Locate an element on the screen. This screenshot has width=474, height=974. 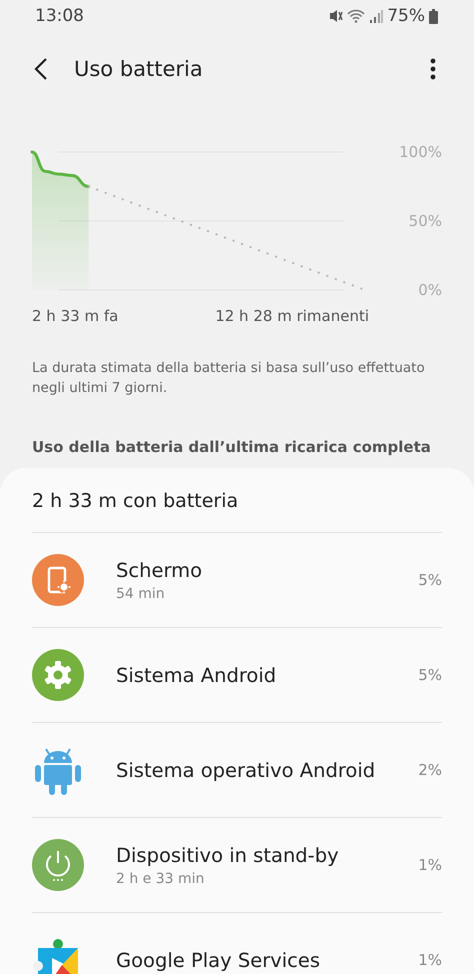
page-title: Uso batteria is located at coordinates (139, 69).